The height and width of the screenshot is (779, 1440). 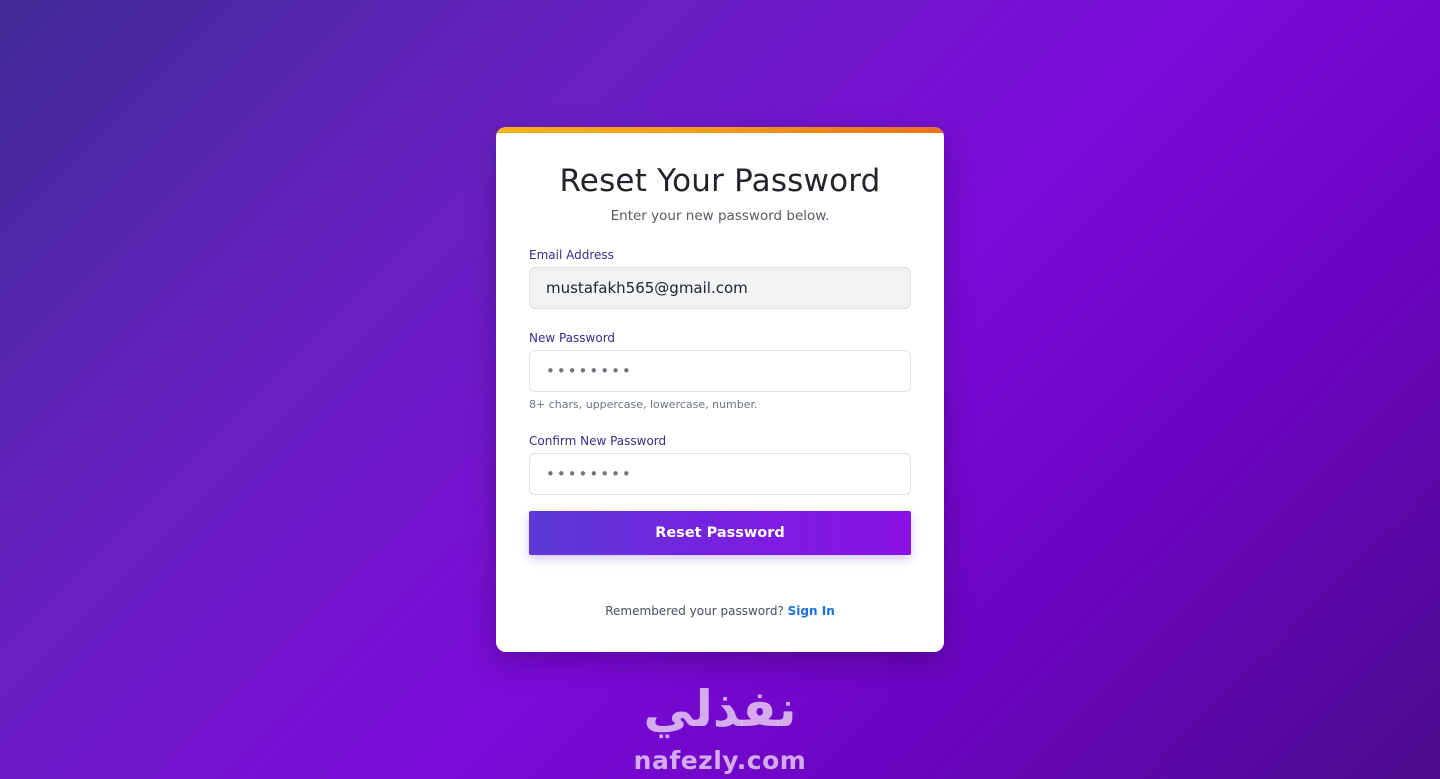 What do you see at coordinates (720, 288) in the screenshot?
I see `email-field` at bounding box center [720, 288].